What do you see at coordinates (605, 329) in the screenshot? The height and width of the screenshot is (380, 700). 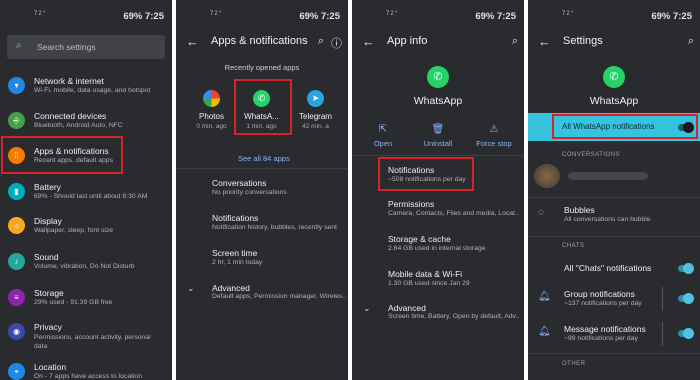 I see `item-title: Message notifications` at bounding box center [605, 329].